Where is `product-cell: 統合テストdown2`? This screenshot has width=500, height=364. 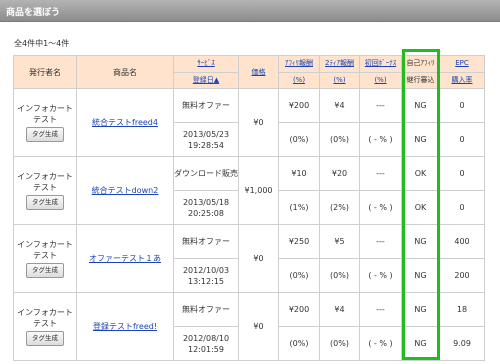 product-cell: 統合テストdown2 is located at coordinates (125, 190).